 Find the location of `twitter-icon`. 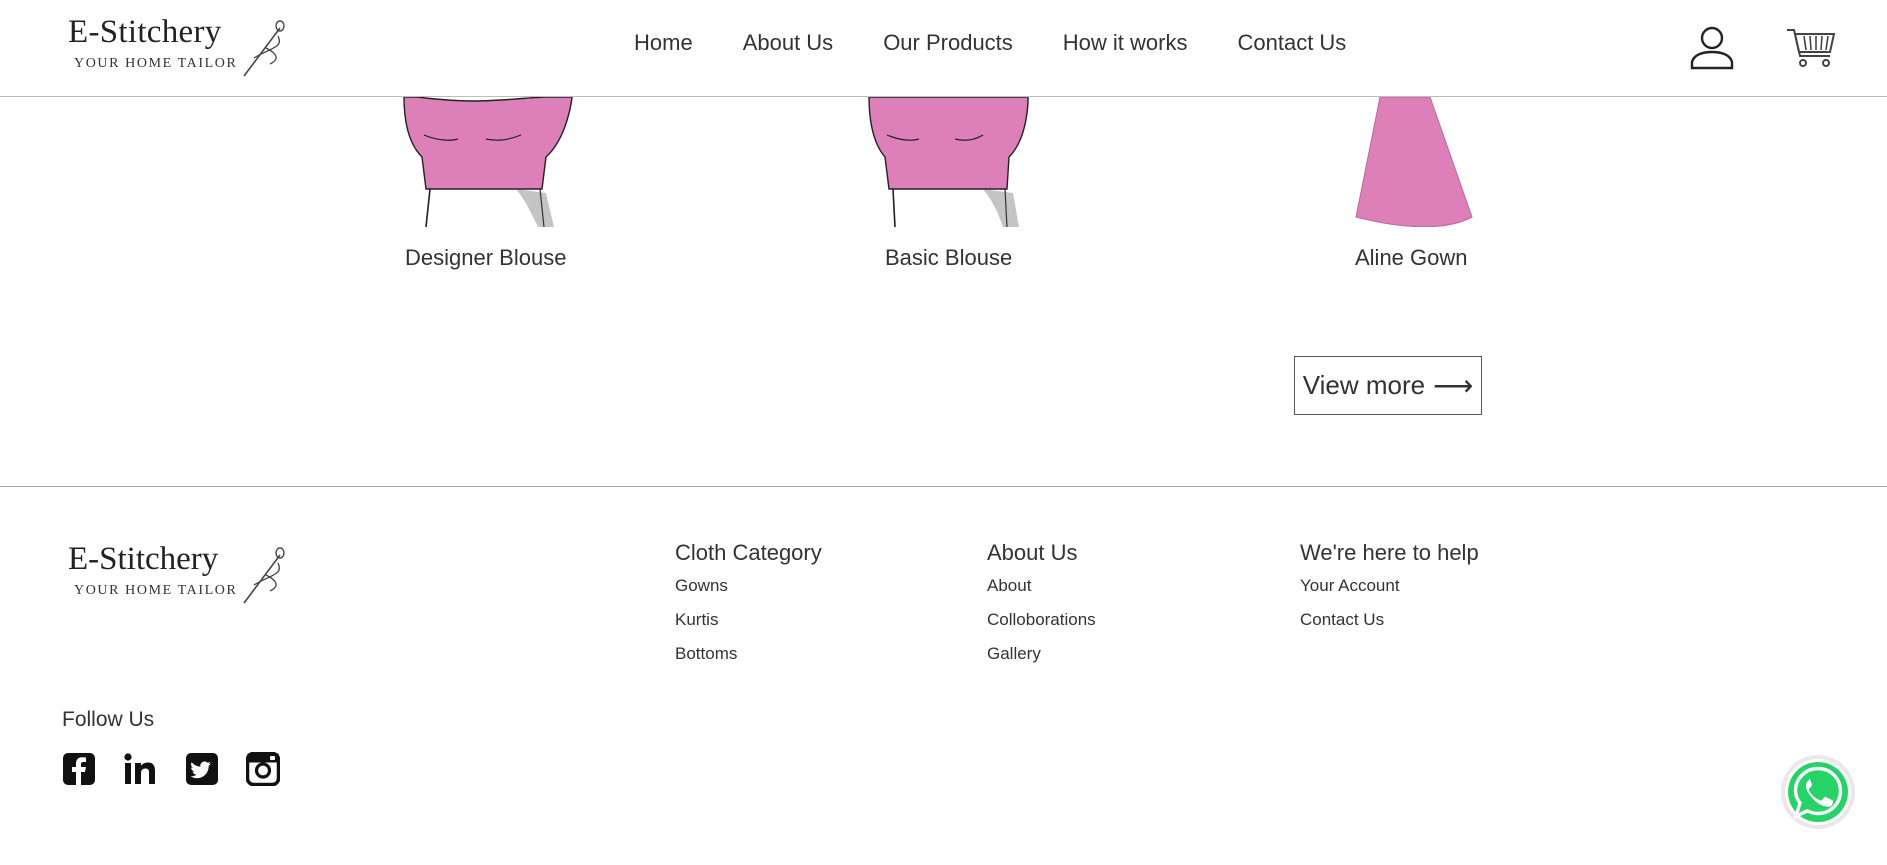

twitter-icon is located at coordinates (202, 769).